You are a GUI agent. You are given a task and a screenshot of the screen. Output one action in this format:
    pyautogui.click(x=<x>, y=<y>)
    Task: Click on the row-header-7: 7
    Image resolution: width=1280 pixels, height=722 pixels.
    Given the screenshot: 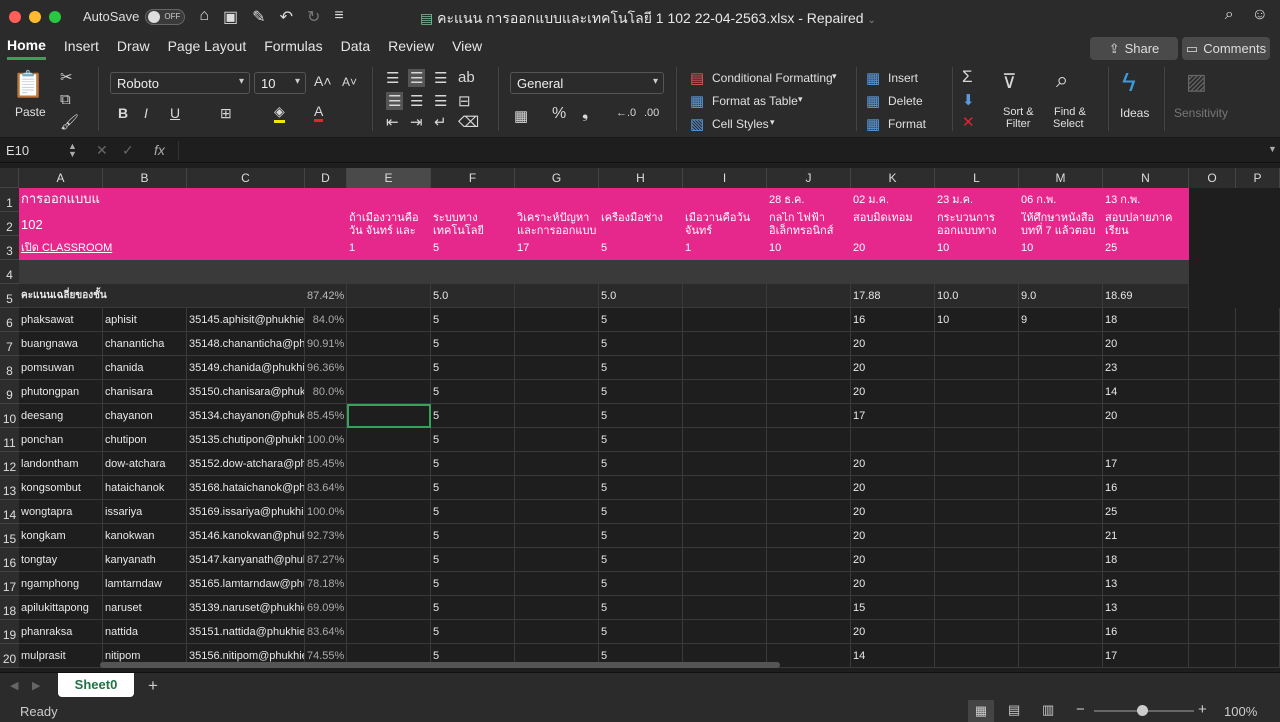 What is the action you would take?
    pyautogui.click(x=9, y=344)
    